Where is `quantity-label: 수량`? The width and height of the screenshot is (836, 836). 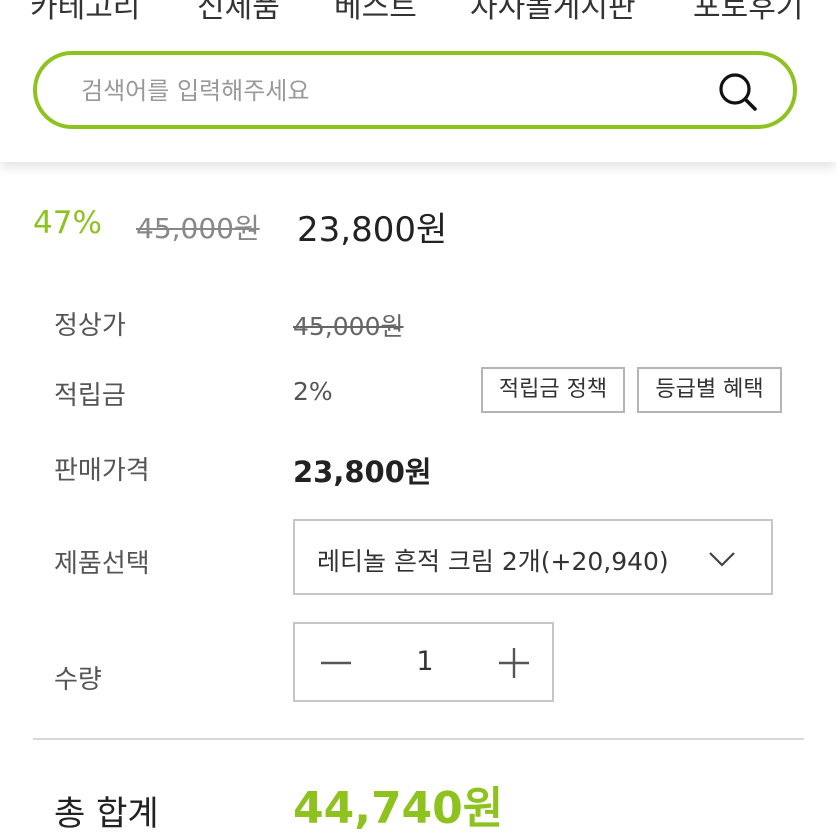 quantity-label: 수량 is located at coordinates (78, 680).